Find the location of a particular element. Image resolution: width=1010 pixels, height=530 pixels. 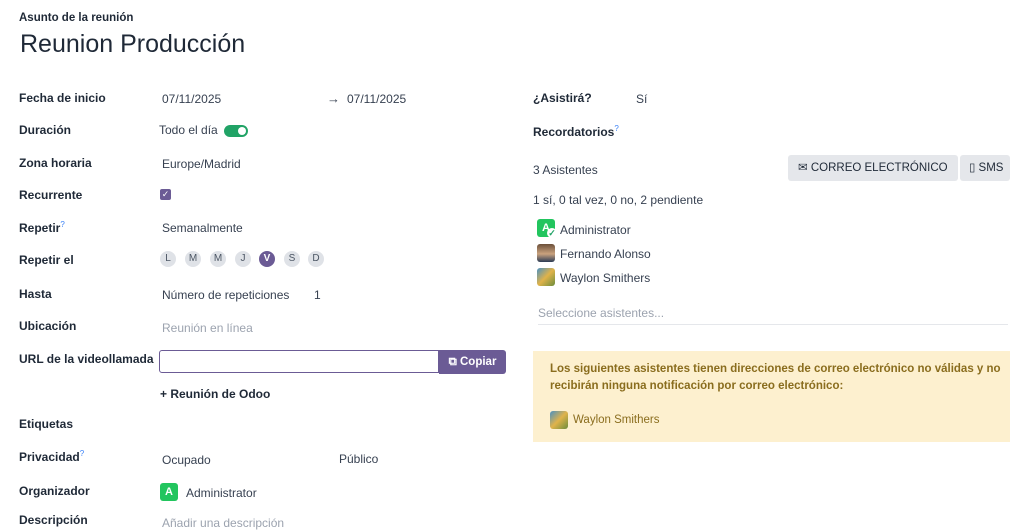

subject-title: Reunion Producción is located at coordinates (132, 44).